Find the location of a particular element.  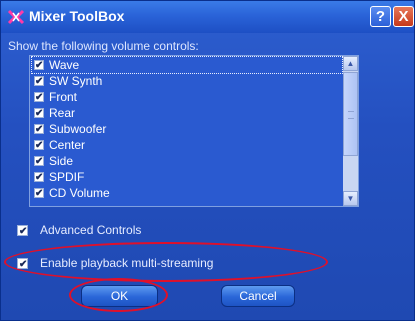

list-item-rear: Rear is located at coordinates (187, 113).